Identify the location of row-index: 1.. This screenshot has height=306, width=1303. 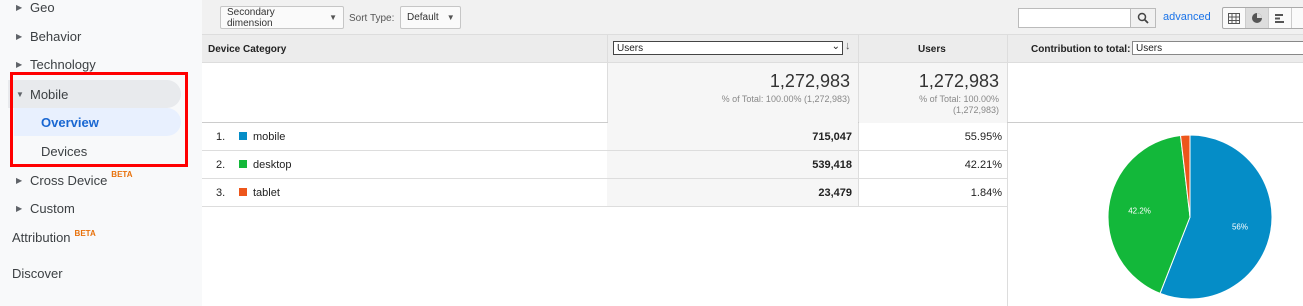
(221, 137).